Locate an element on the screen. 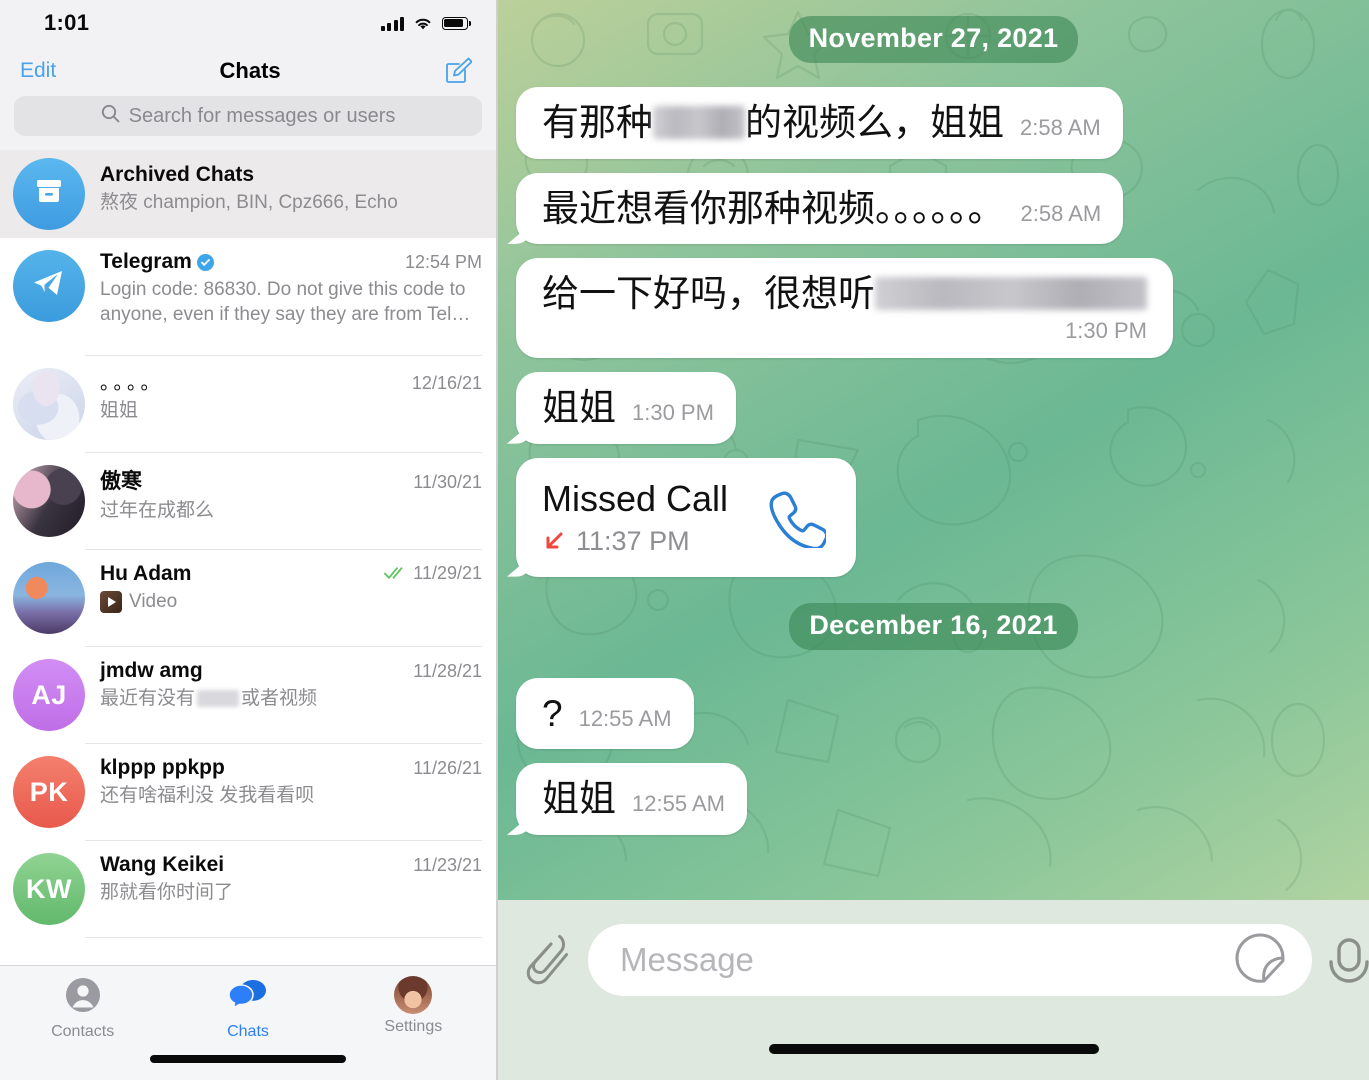 The height and width of the screenshot is (1080, 1369). chat-row-klppp-ppkpp: PK klppp ppkpp 11/26/21 还有啥福利没 发我看看呗 is located at coordinates (248, 792).